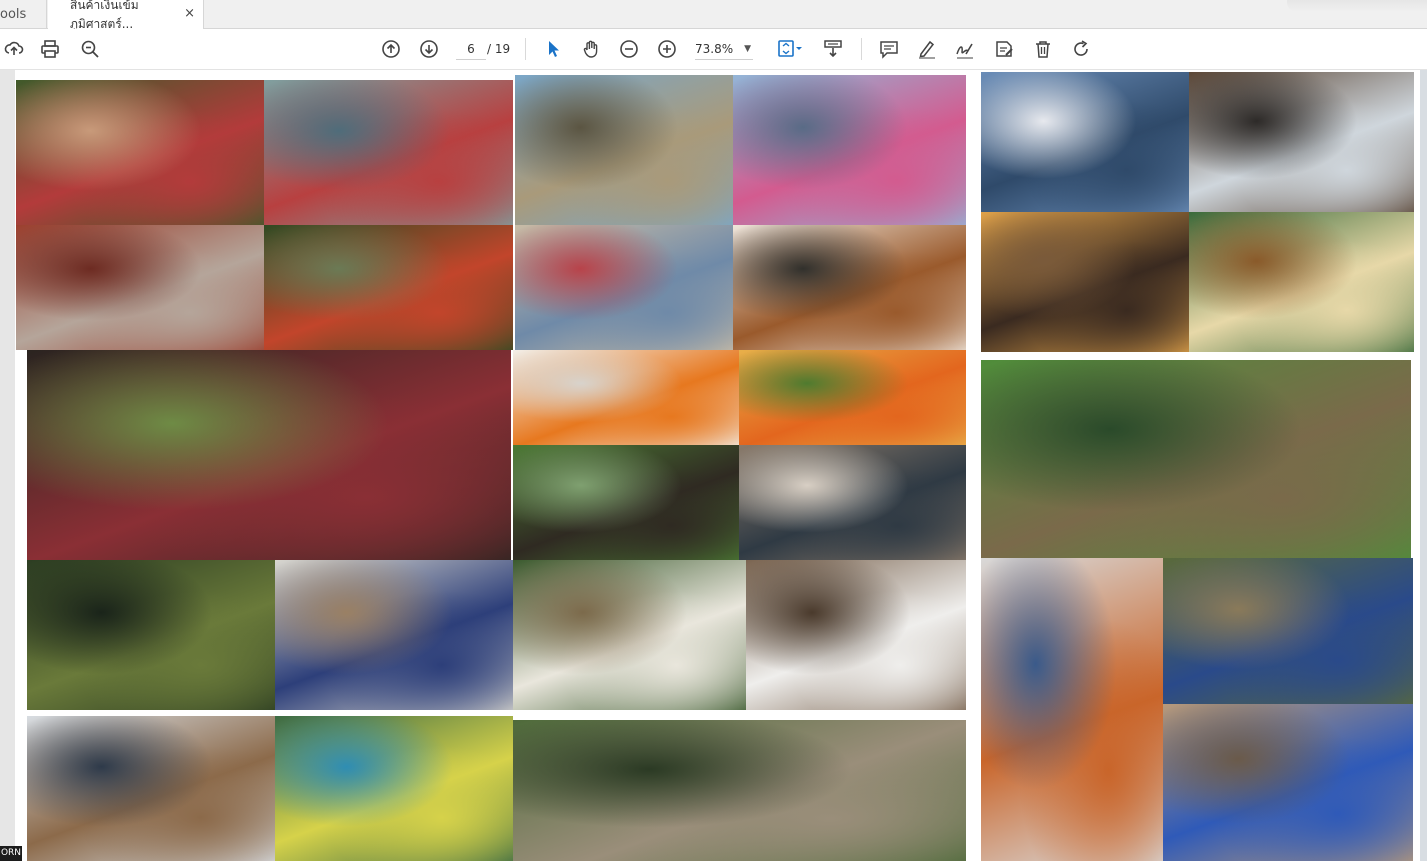 This screenshot has height=861, width=1427. I want to click on photo-woman-loom, so click(269, 455).